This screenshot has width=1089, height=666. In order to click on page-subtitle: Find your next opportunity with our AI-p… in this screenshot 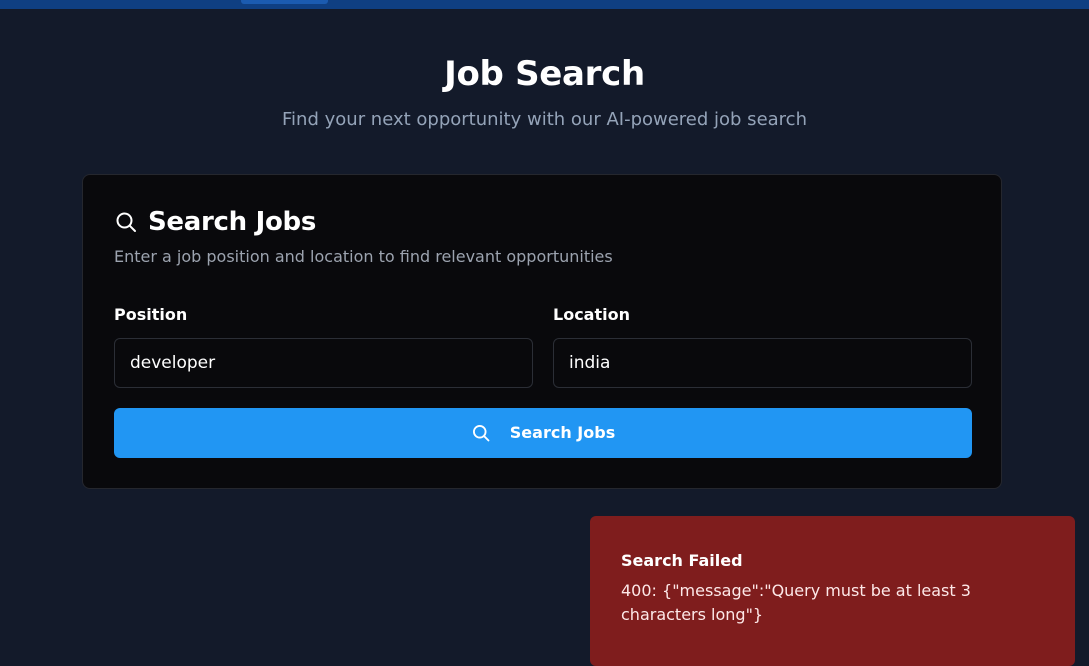, I will do `click(544, 119)`.